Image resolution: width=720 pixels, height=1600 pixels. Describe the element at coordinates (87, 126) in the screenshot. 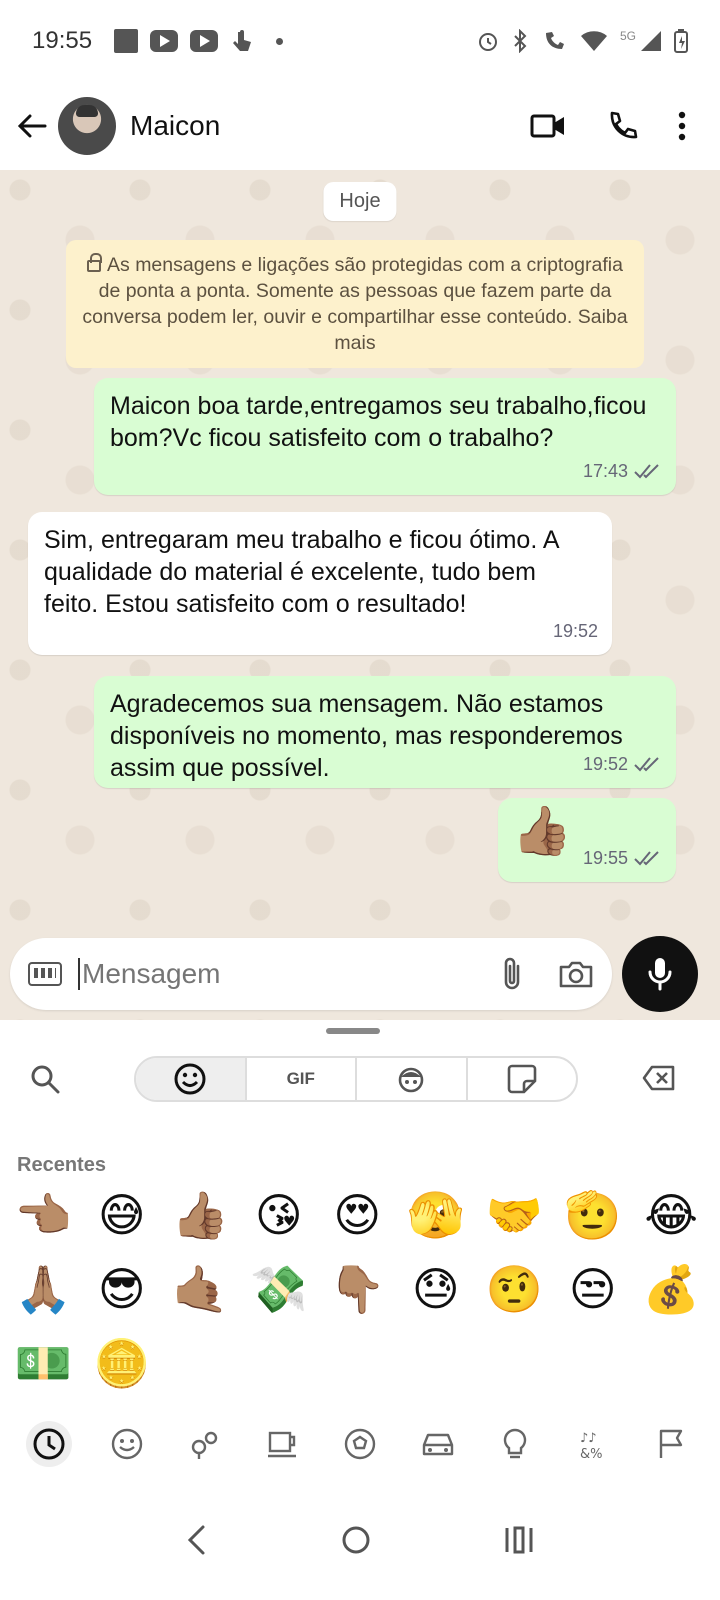

I see `avatar` at that location.